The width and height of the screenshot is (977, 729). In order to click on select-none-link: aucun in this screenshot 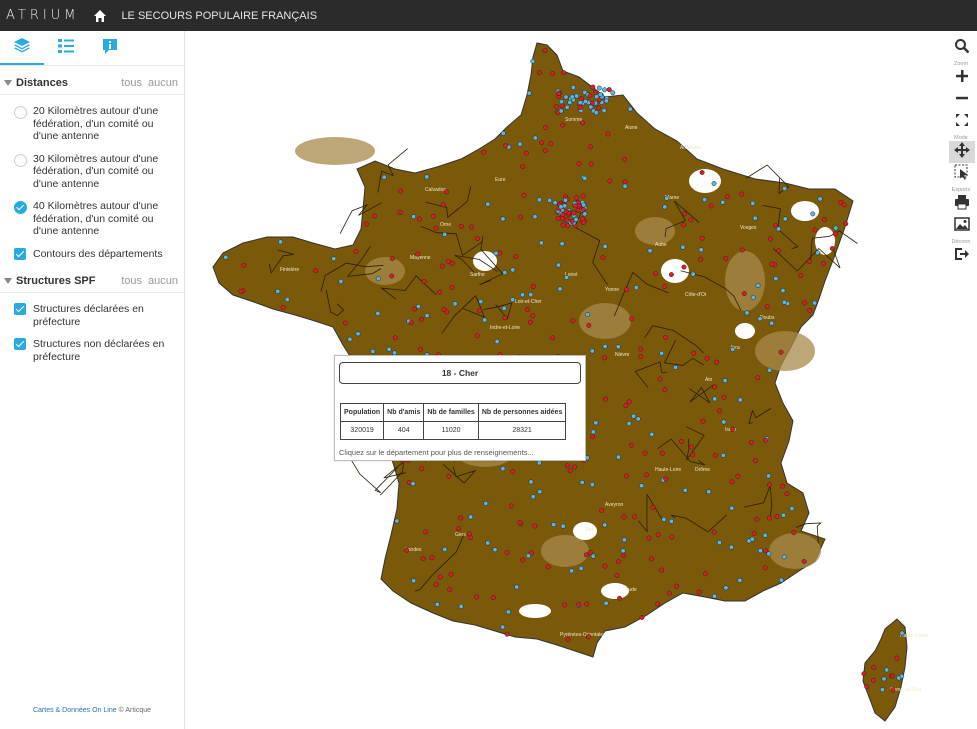, I will do `click(163, 281)`.